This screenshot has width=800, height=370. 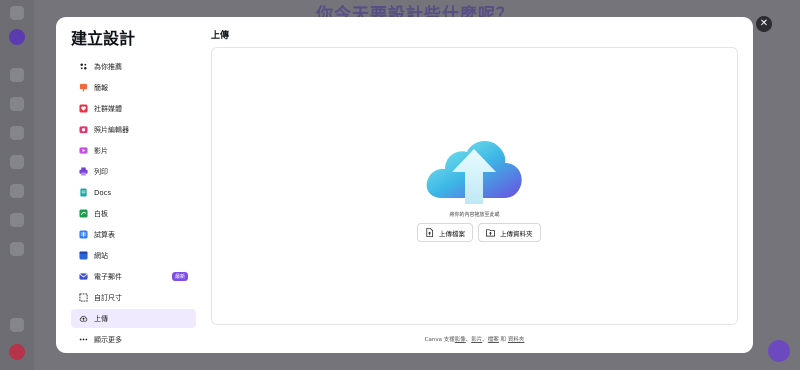 What do you see at coordinates (133, 87) in the screenshot?
I see `nav-item-presentations: 簡報` at bounding box center [133, 87].